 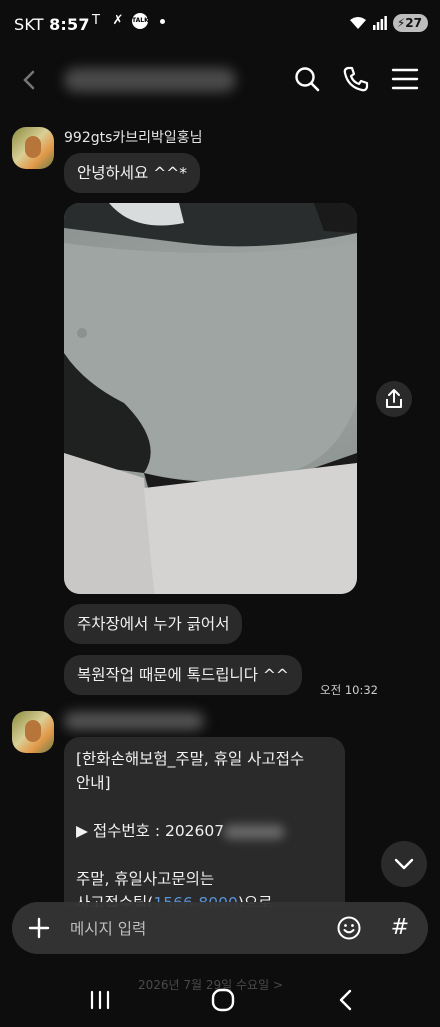 What do you see at coordinates (410, 23) in the screenshot?
I see `battery-icon: ⚡27` at bounding box center [410, 23].